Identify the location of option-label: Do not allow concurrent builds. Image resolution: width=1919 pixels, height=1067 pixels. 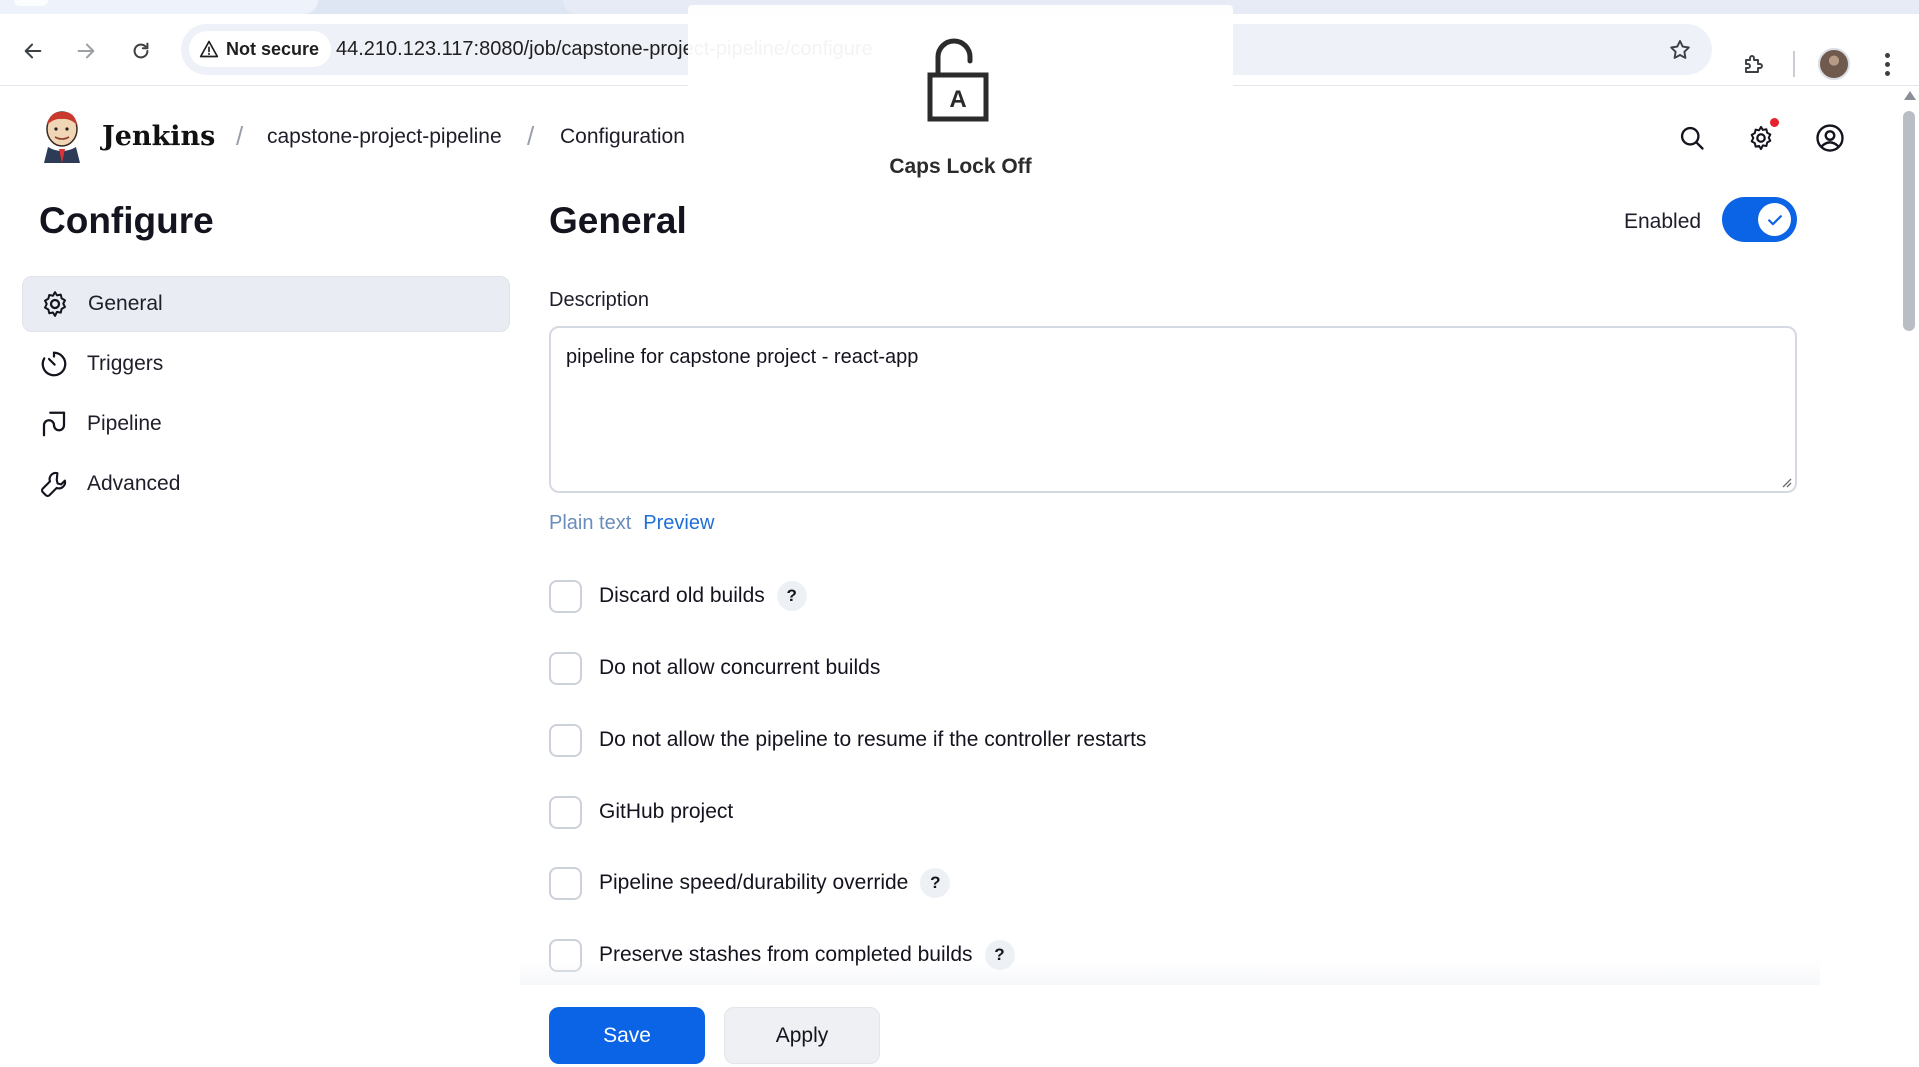
(739, 668).